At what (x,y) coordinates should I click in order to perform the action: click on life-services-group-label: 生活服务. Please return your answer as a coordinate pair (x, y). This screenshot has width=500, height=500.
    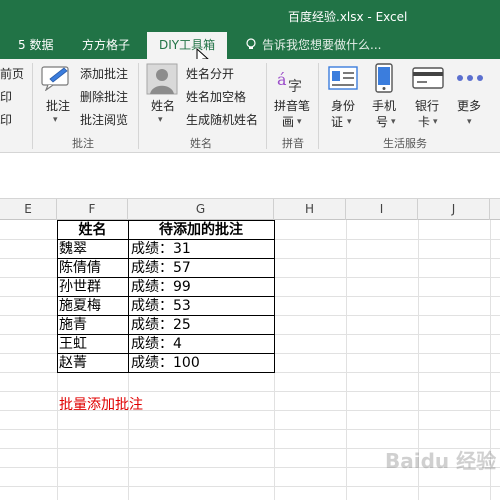
    Looking at the image, I should click on (405, 143).